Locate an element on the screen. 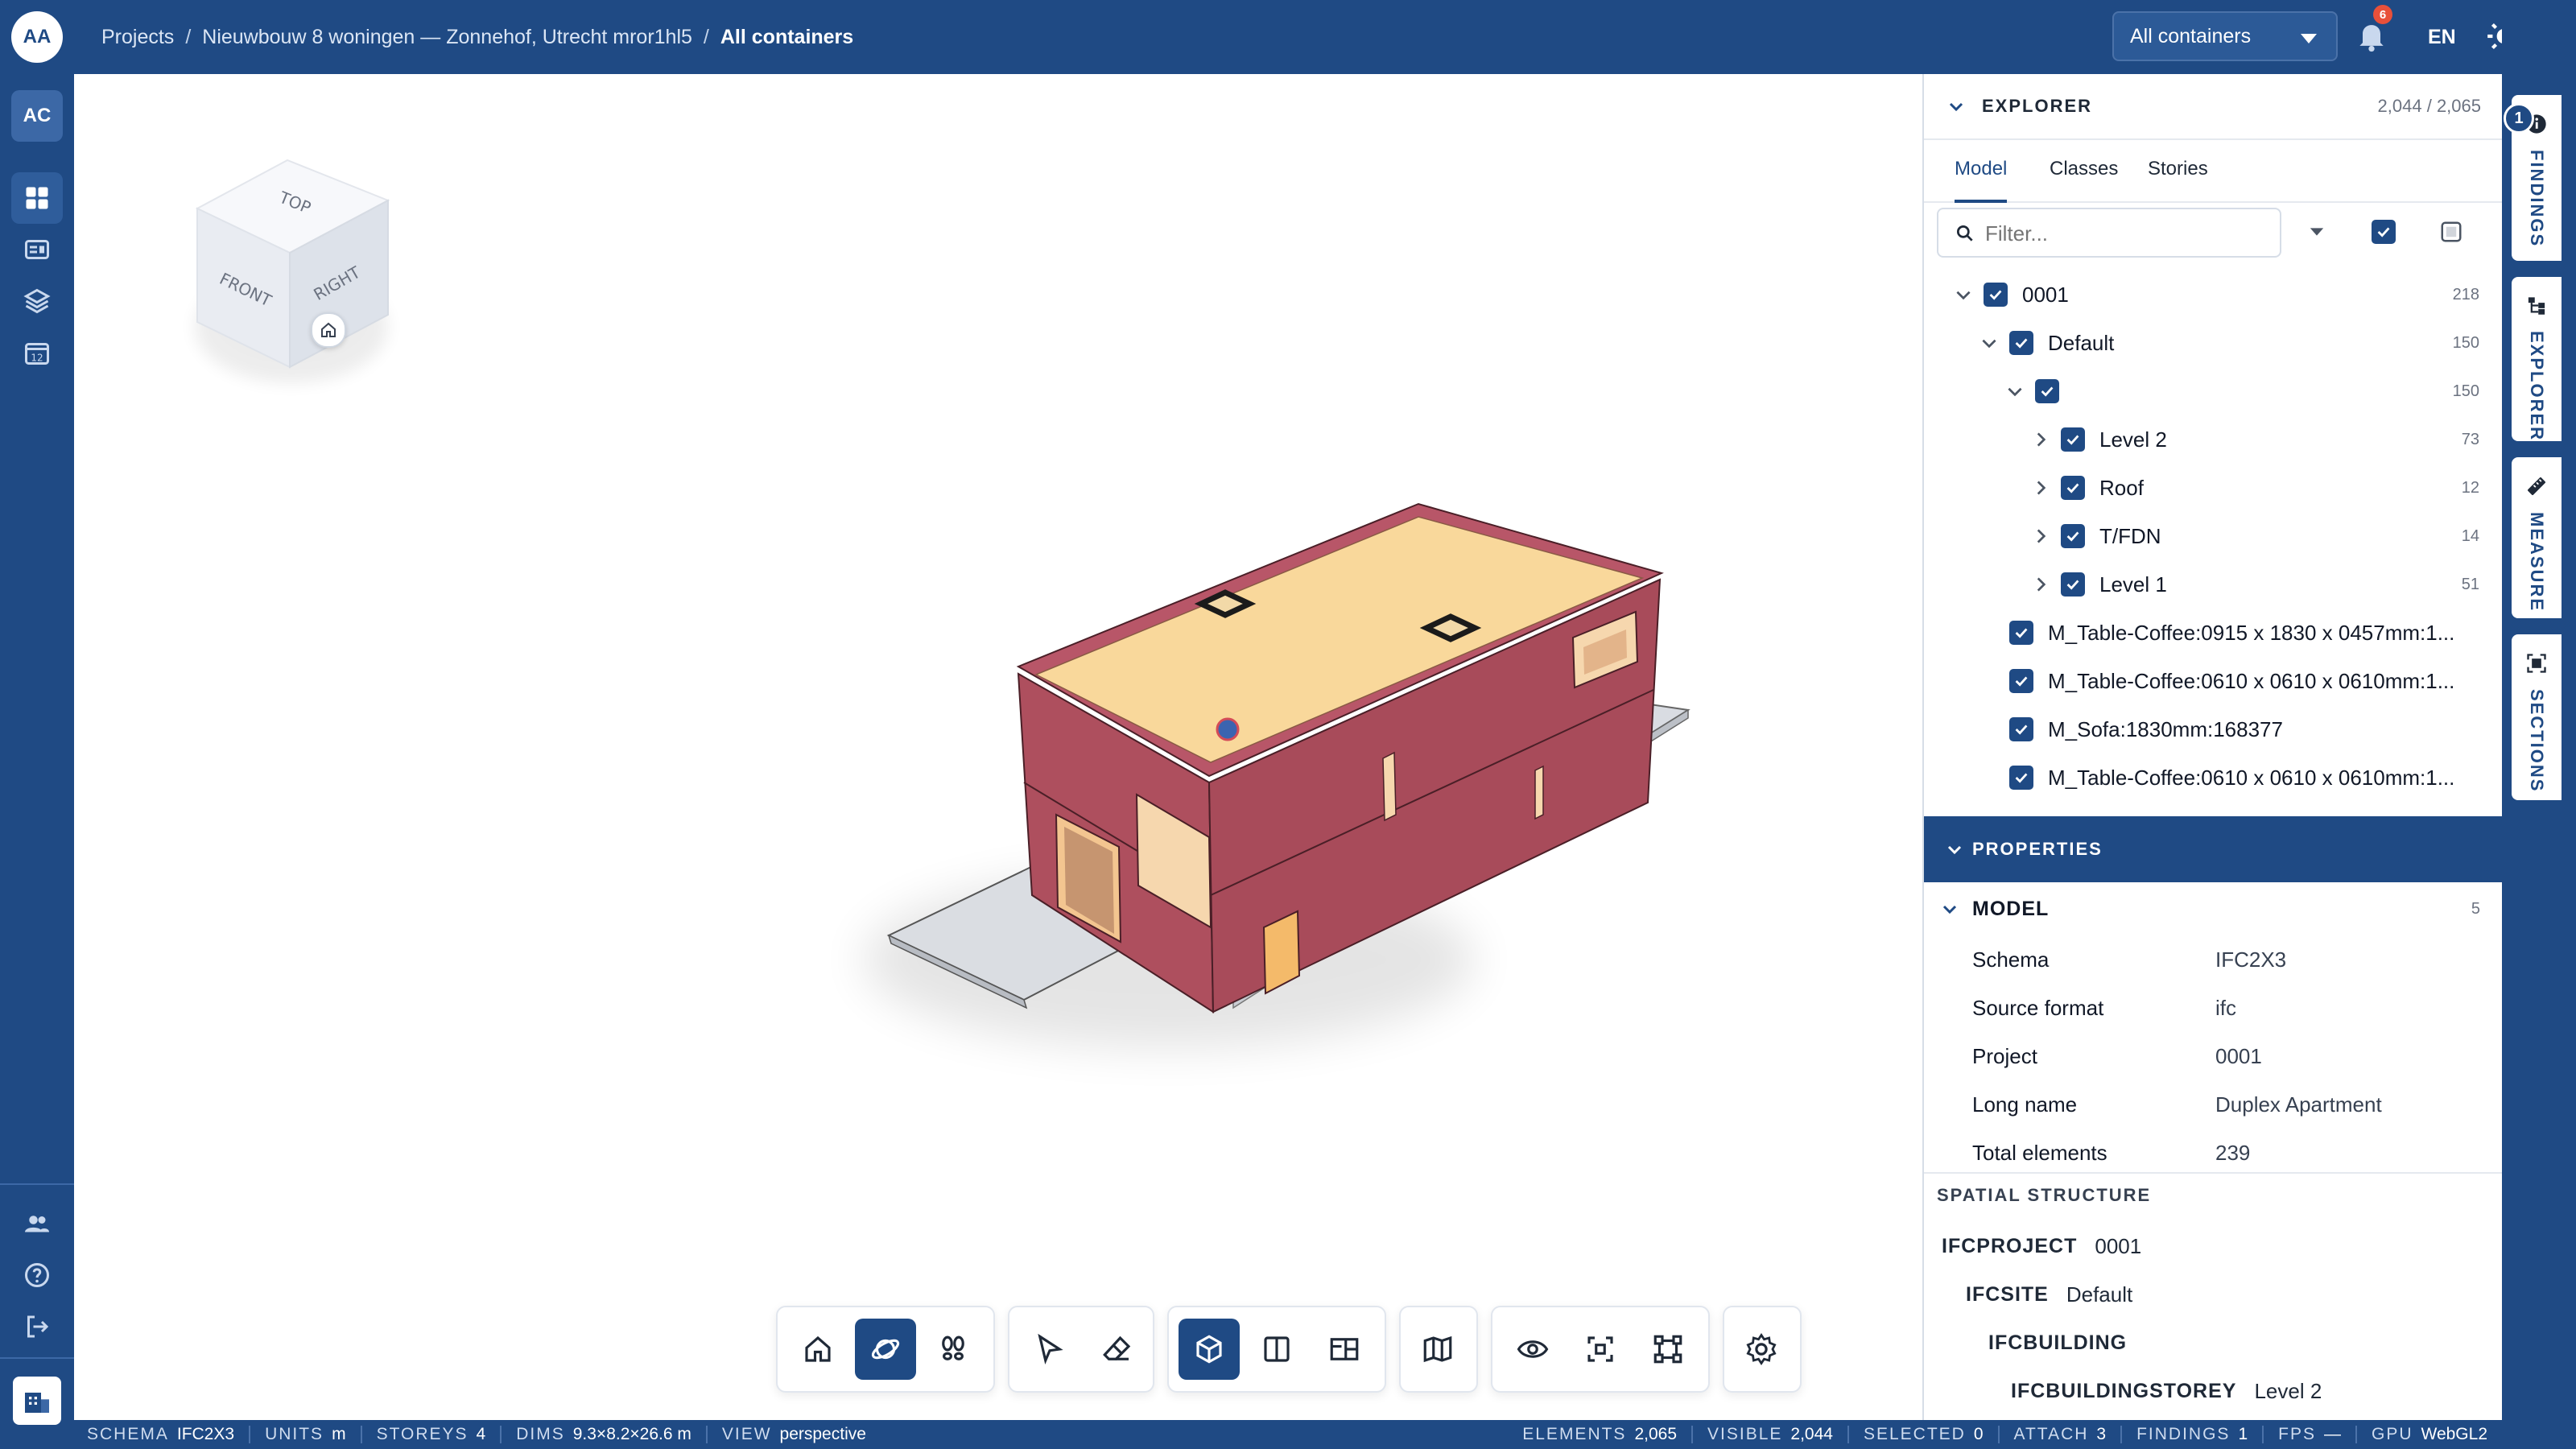  status-label: VIEW is located at coordinates (746, 1434).